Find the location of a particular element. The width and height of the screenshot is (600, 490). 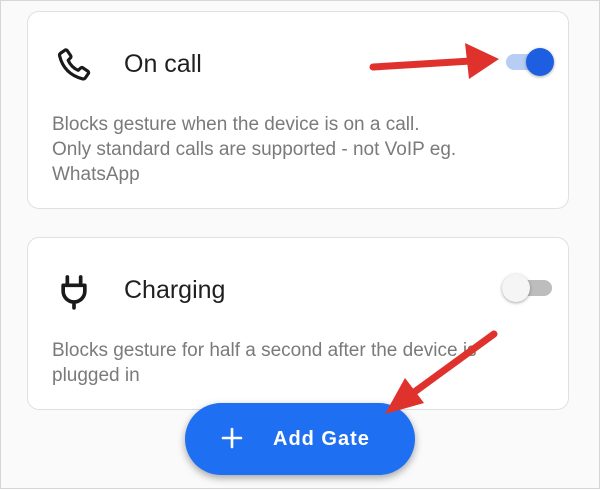

add-gate-button: Add Gate is located at coordinates (300, 439).